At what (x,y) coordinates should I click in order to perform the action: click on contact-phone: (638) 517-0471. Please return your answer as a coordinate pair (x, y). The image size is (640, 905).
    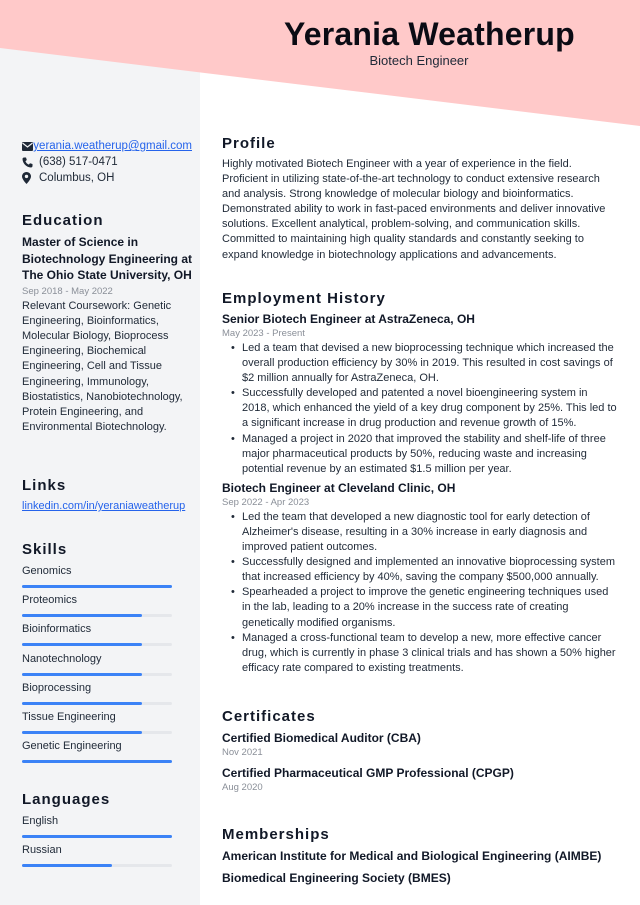
    Looking at the image, I should click on (107, 162).